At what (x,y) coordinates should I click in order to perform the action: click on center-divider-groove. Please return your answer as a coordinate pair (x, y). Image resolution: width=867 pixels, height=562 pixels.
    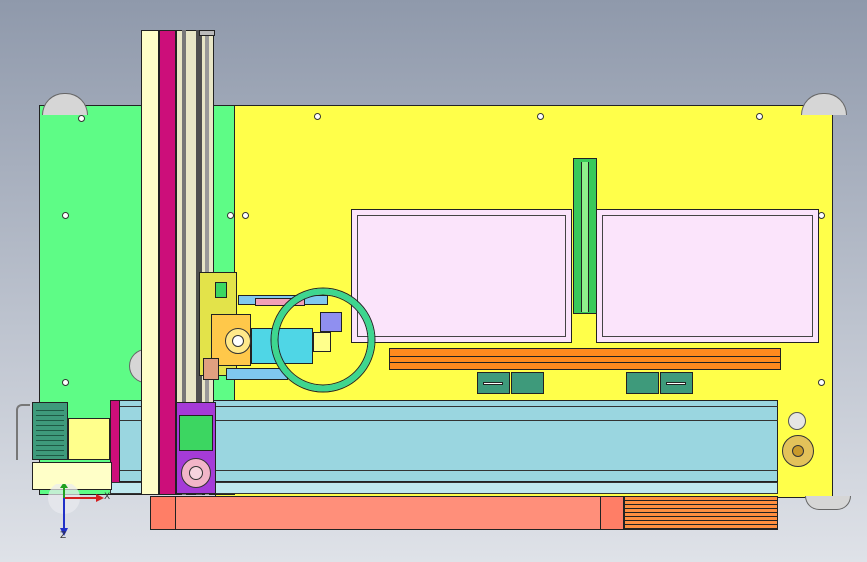
    Looking at the image, I should click on (585, 237).